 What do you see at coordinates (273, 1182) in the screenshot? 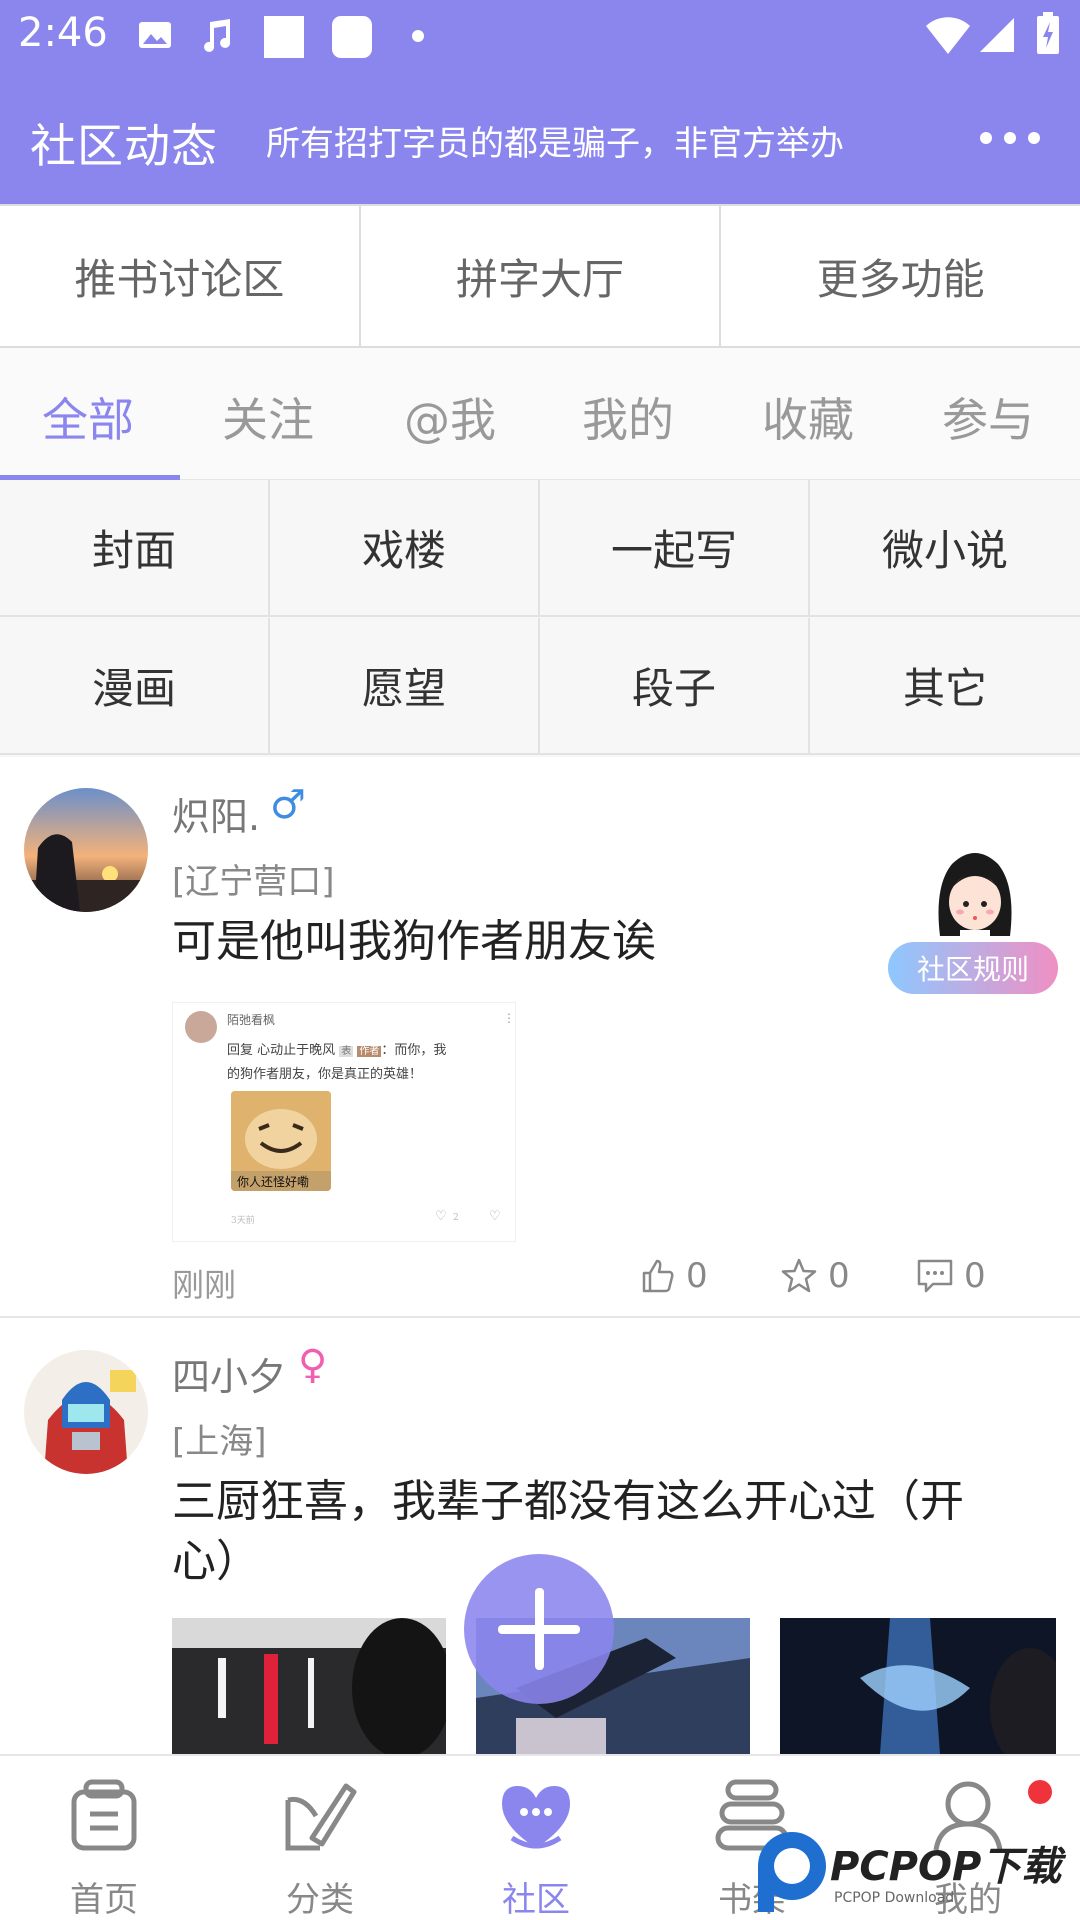
I see `meme-caption: 你人还怪好嘞` at bounding box center [273, 1182].